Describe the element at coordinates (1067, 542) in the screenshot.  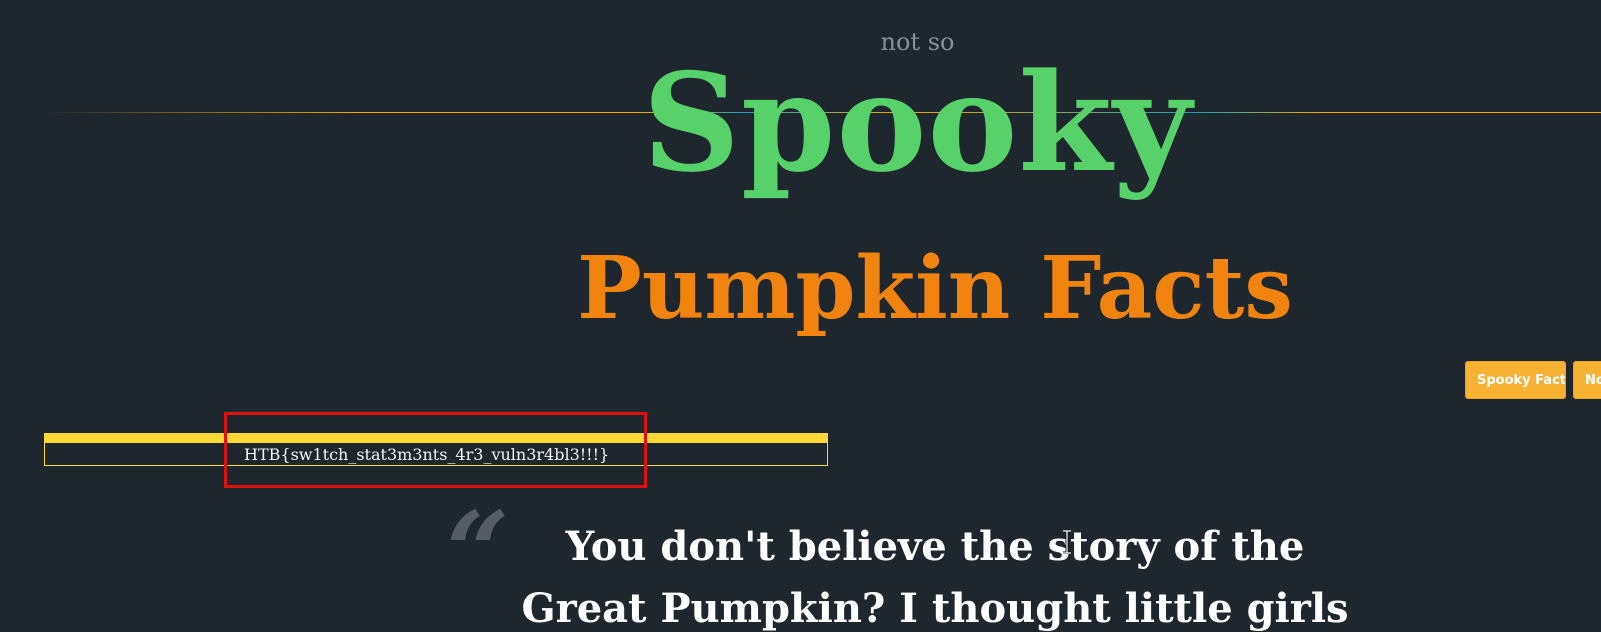
I see `text-cursor-icon` at that location.